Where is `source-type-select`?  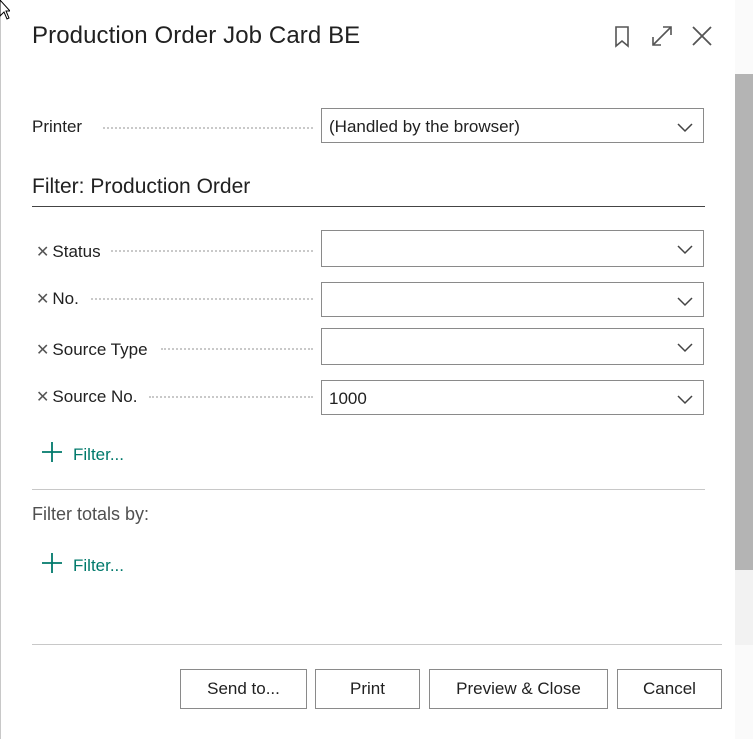 source-type-select is located at coordinates (512, 346).